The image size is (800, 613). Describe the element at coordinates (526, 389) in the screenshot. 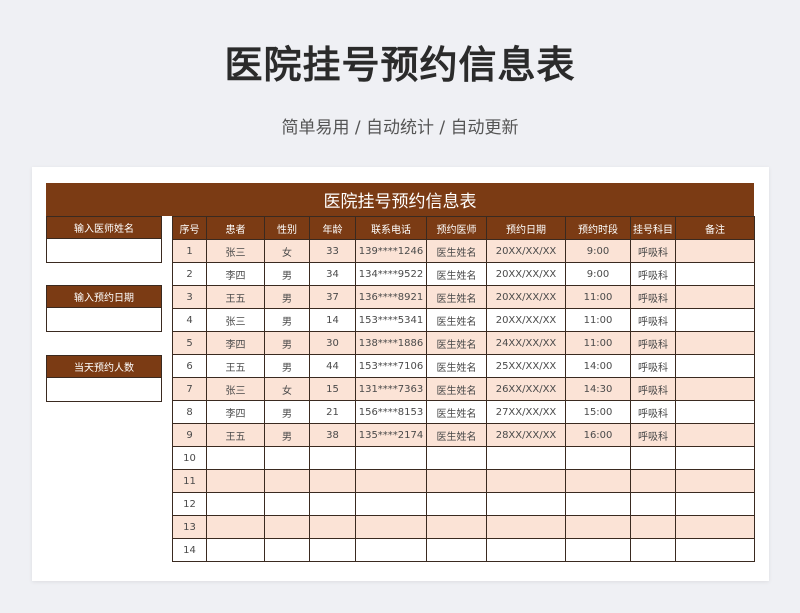

I see `cell-date: 26XX/XX/XX` at that location.